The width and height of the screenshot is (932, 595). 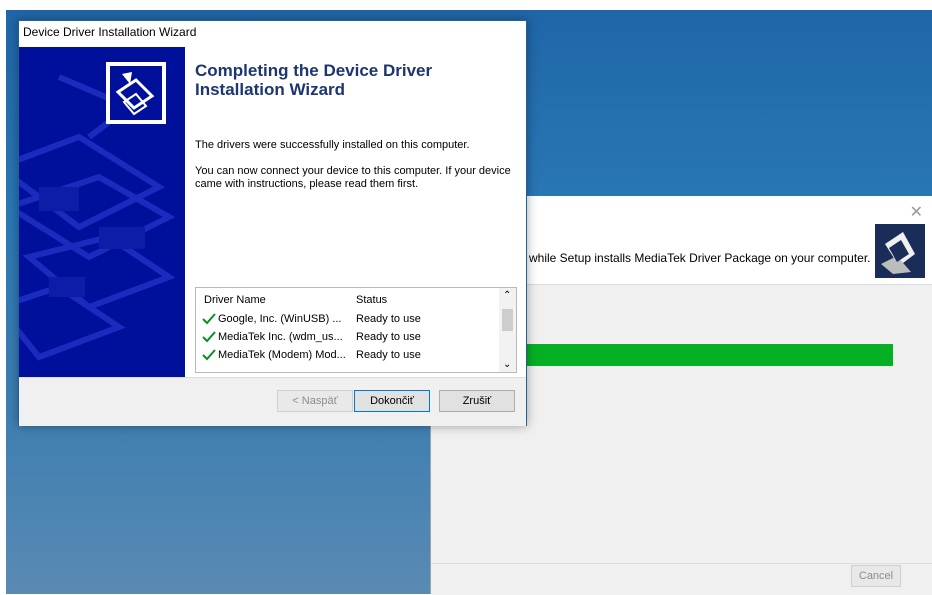 I want to click on scroll-down-icon: ⌄, so click(x=507, y=364).